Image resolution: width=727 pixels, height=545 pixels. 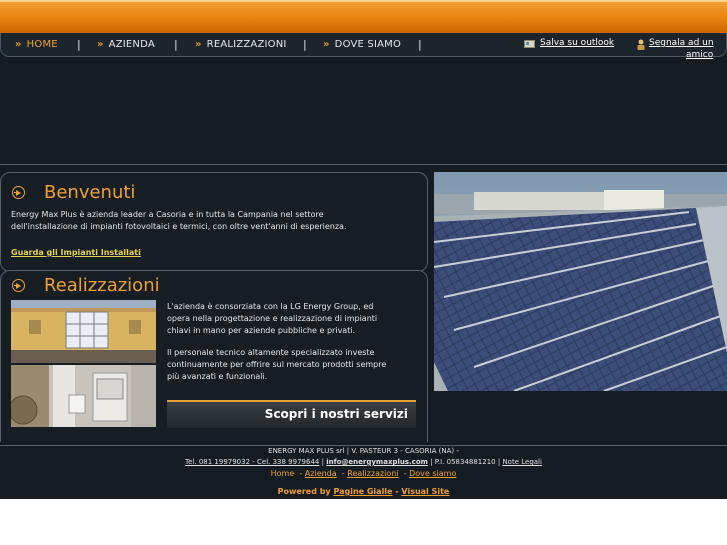 What do you see at coordinates (336, 414) in the screenshot?
I see `services-button-label: Scopri i nostri servizi` at bounding box center [336, 414].